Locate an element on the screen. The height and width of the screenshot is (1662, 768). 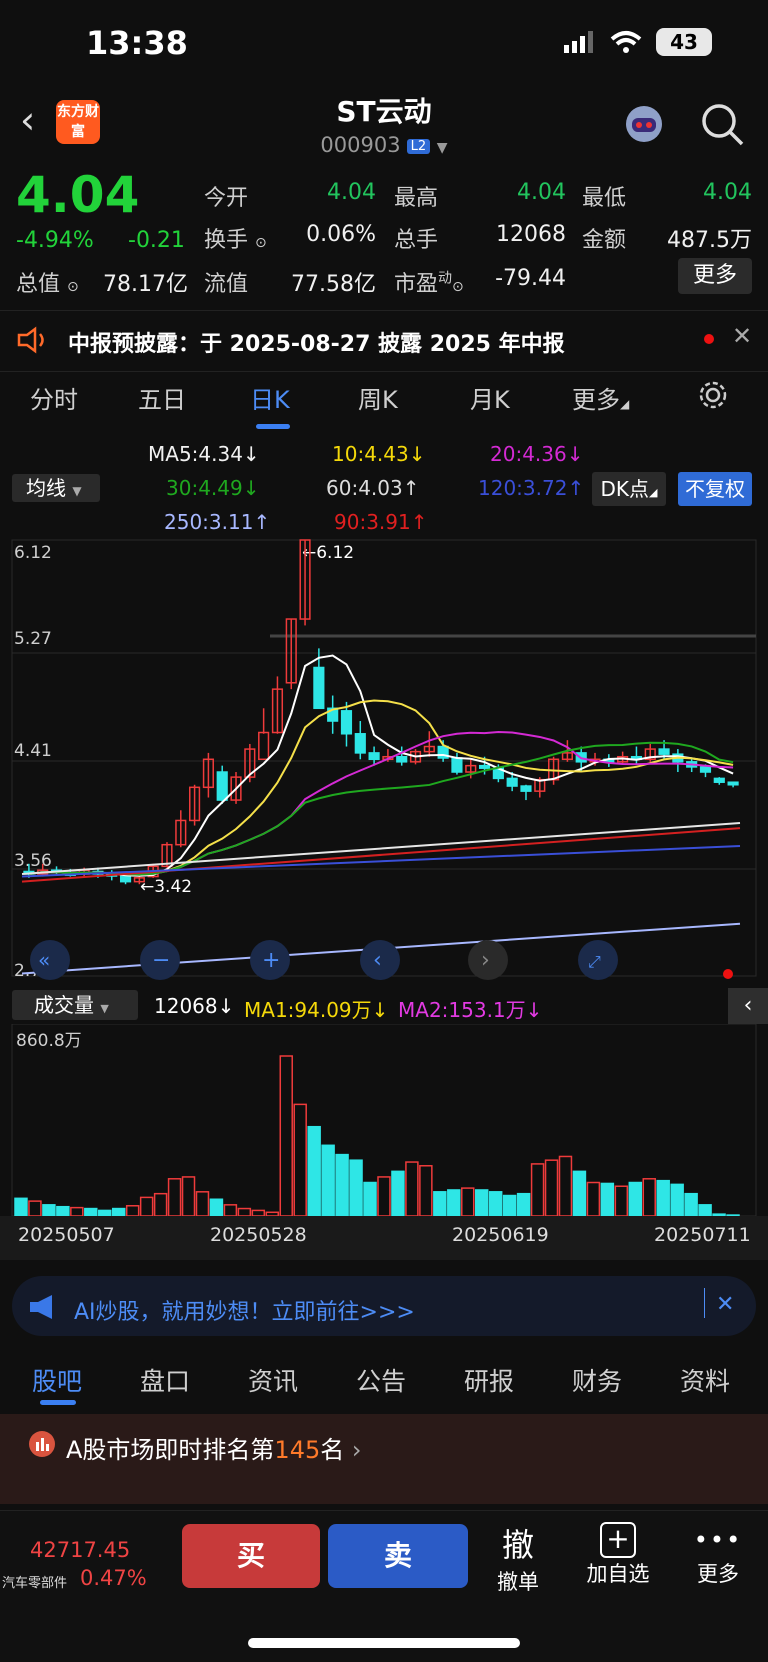
divider is located at coordinates (704, 1303).